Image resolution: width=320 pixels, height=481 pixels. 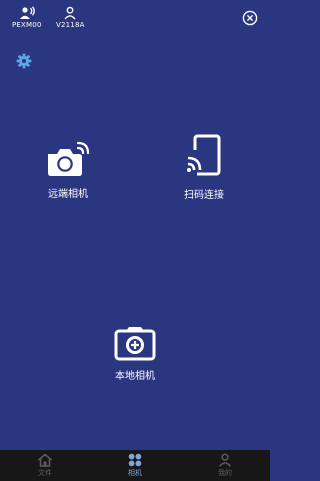 I want to click on grid-icon, so click(x=135, y=460).